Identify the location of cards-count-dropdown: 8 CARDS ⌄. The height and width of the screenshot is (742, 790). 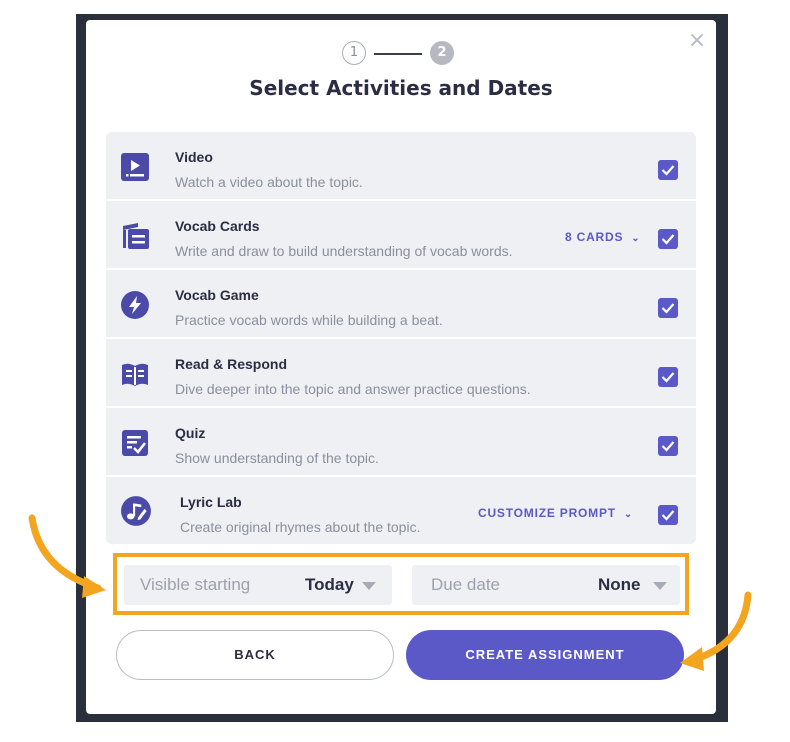
(602, 237).